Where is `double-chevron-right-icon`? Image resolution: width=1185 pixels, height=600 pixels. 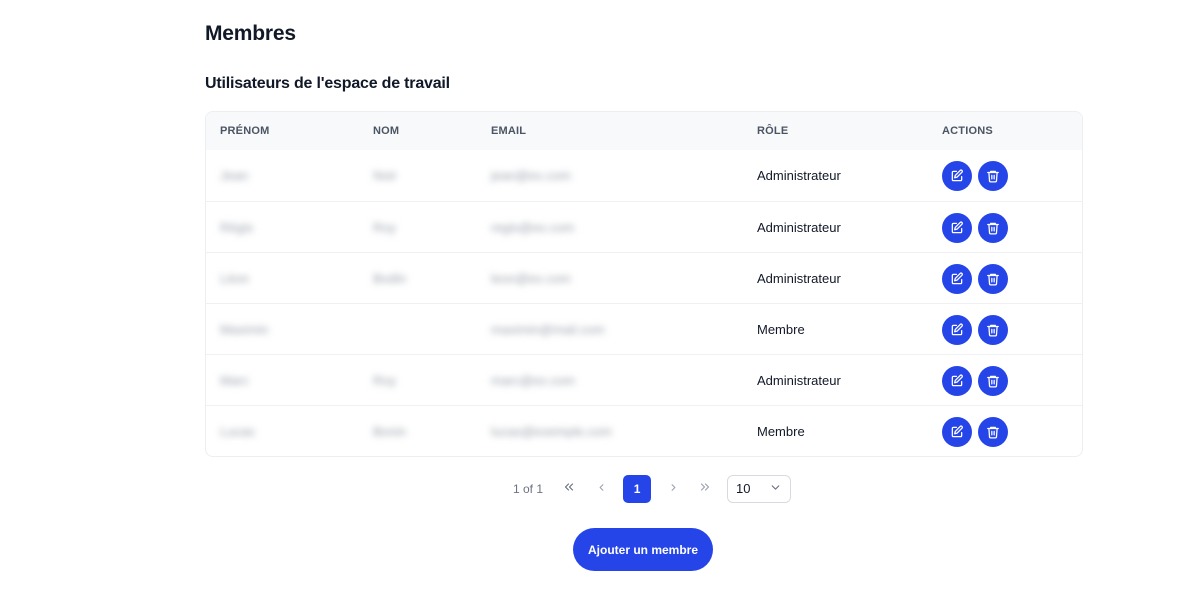
double-chevron-right-icon is located at coordinates (705, 488).